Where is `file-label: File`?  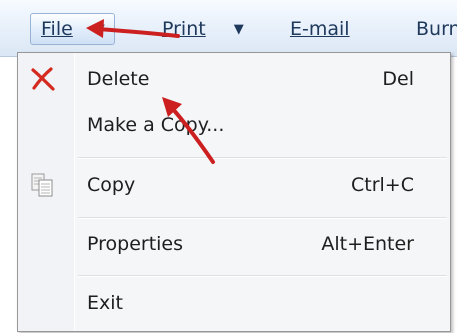 file-label: File is located at coordinates (57, 29).